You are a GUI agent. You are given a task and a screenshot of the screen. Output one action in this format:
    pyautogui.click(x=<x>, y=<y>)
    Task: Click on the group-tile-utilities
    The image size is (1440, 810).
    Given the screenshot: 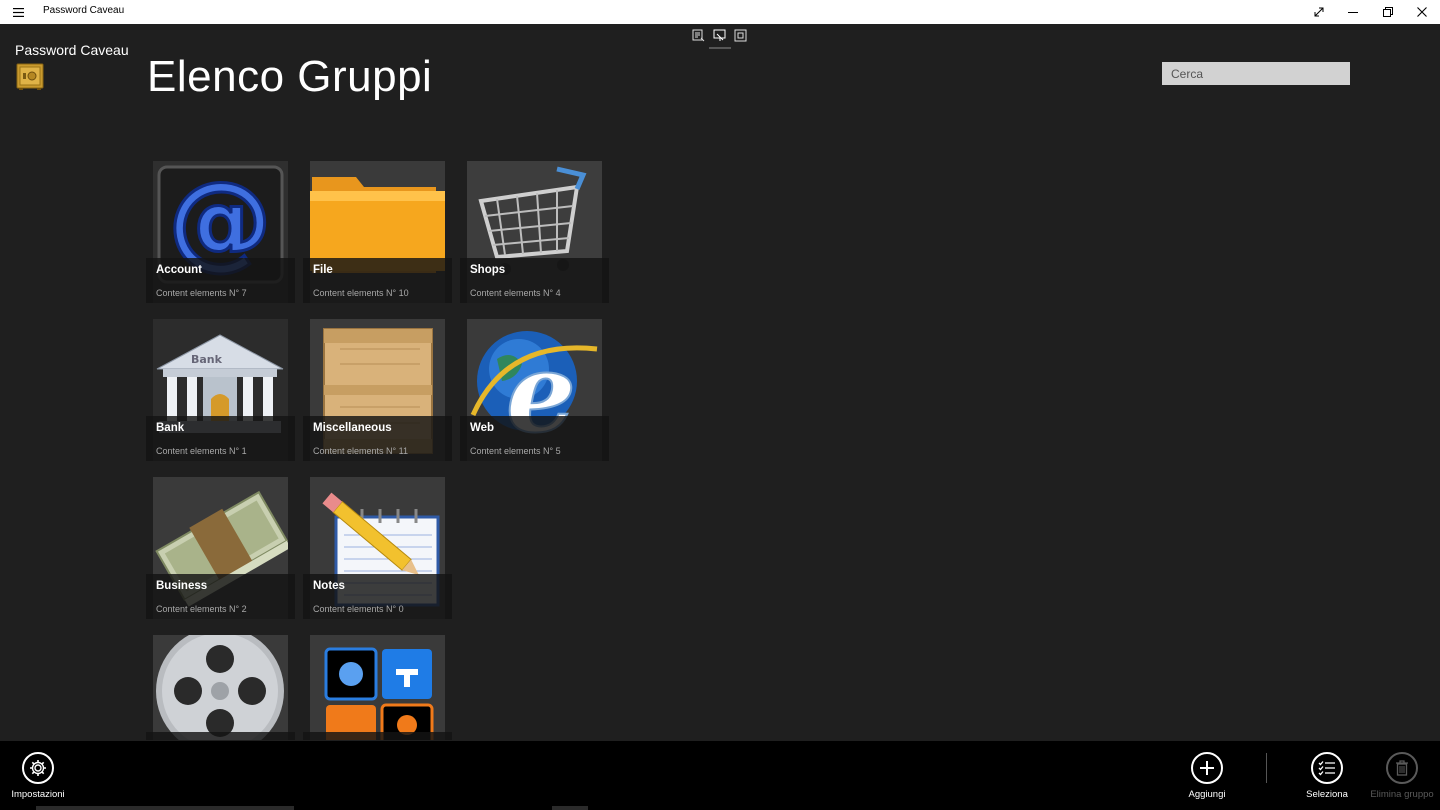 What is the action you would take?
    pyautogui.click(x=377, y=687)
    